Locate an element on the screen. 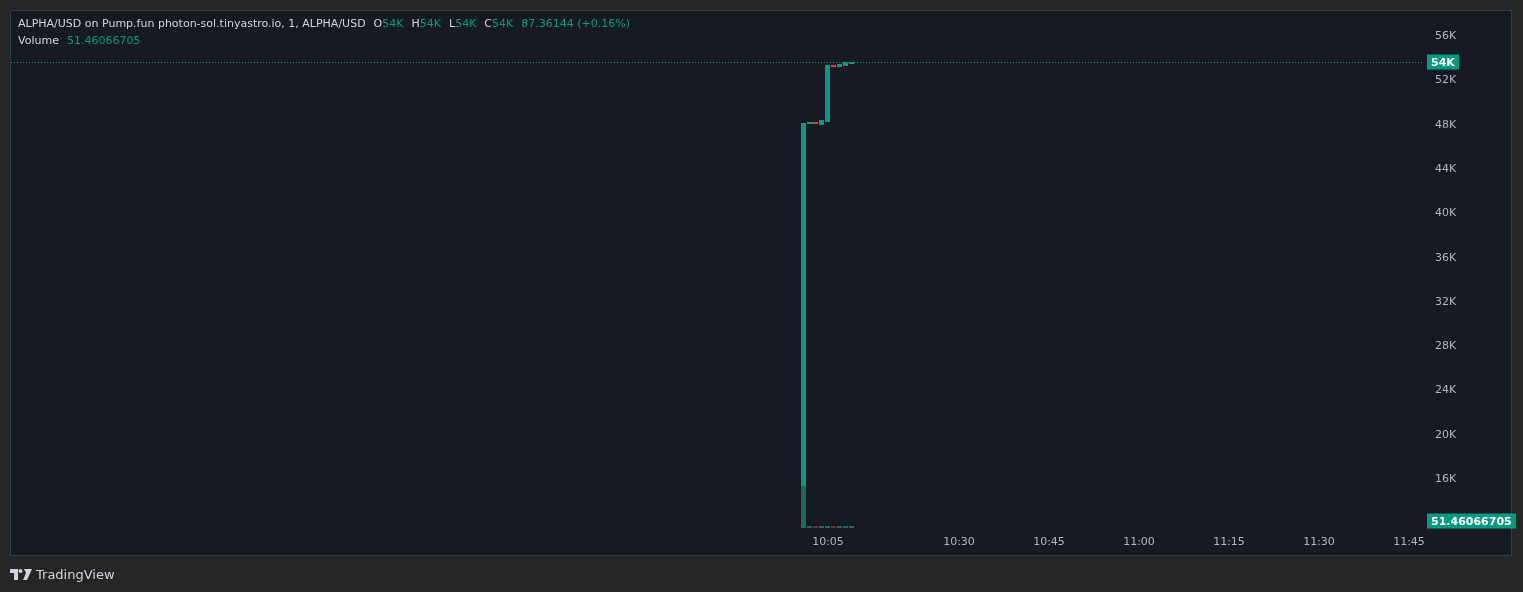  time-tick: 11:30 is located at coordinates (1319, 541).